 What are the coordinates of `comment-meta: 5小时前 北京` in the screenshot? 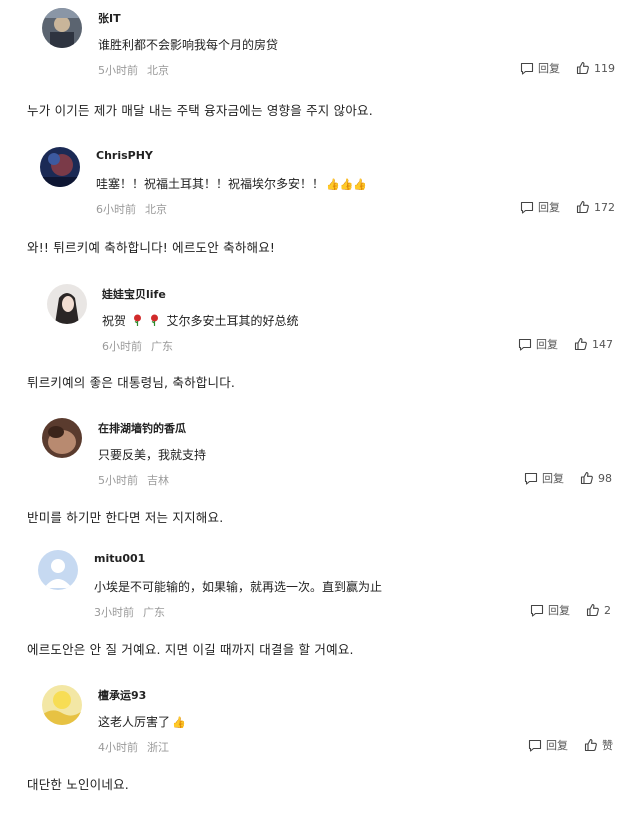 It's located at (133, 70).